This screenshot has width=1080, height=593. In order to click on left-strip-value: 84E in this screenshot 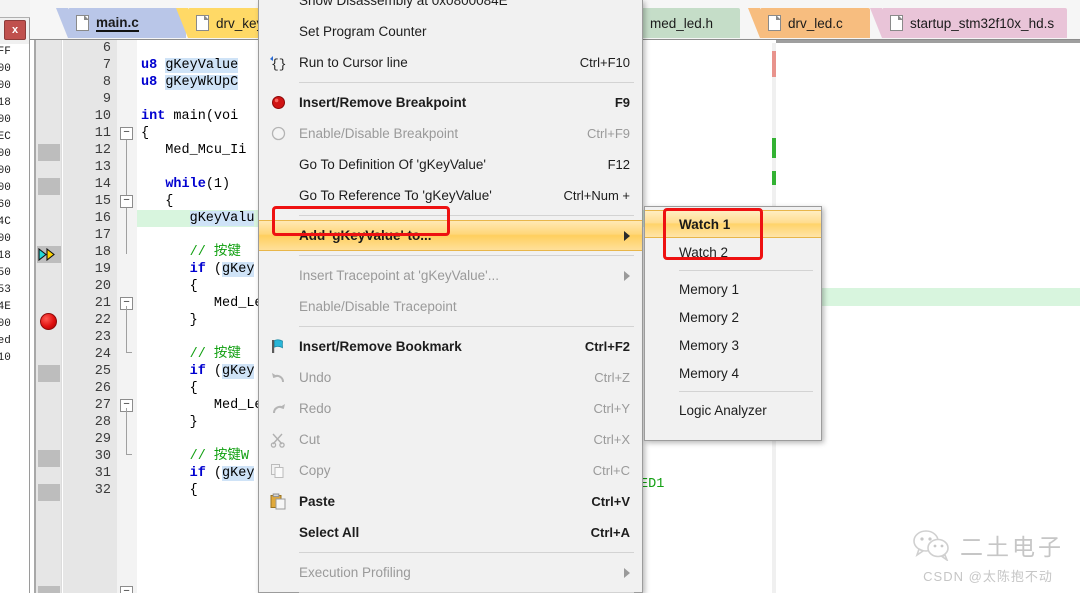, I will do `click(5, 307)`.